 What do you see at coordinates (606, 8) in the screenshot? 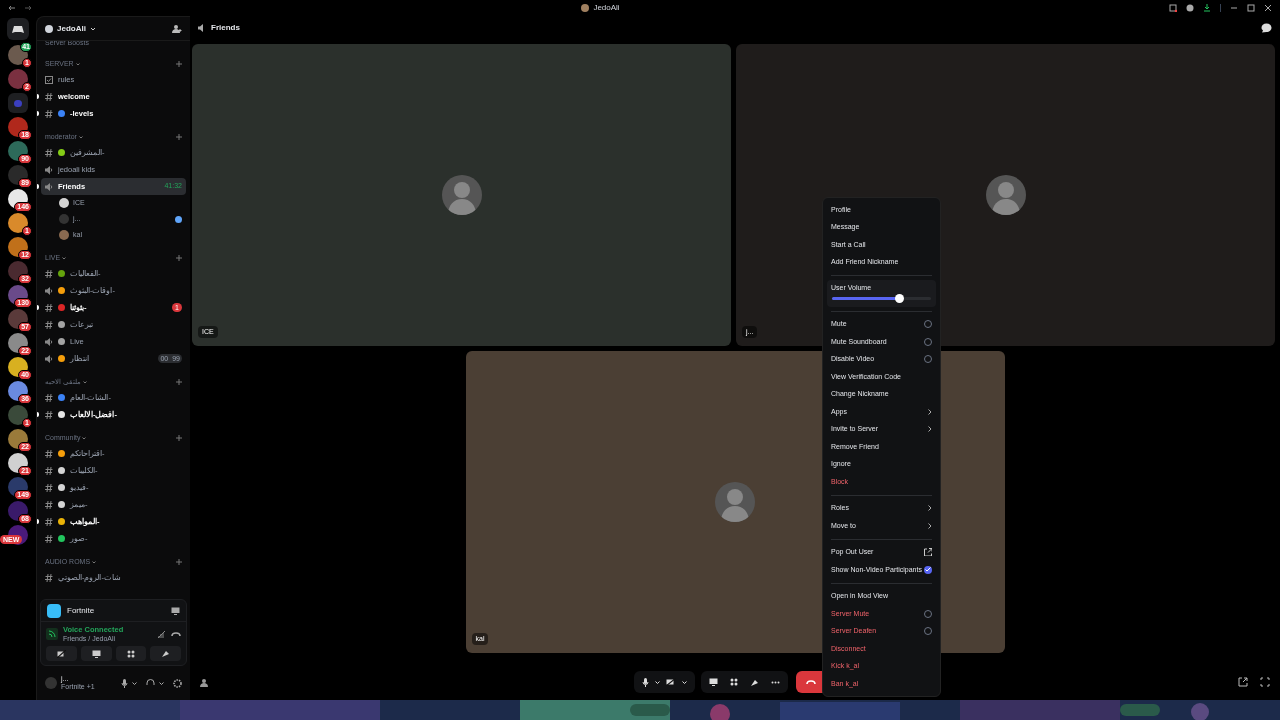
I see `window-title: JedoAli` at bounding box center [606, 8].